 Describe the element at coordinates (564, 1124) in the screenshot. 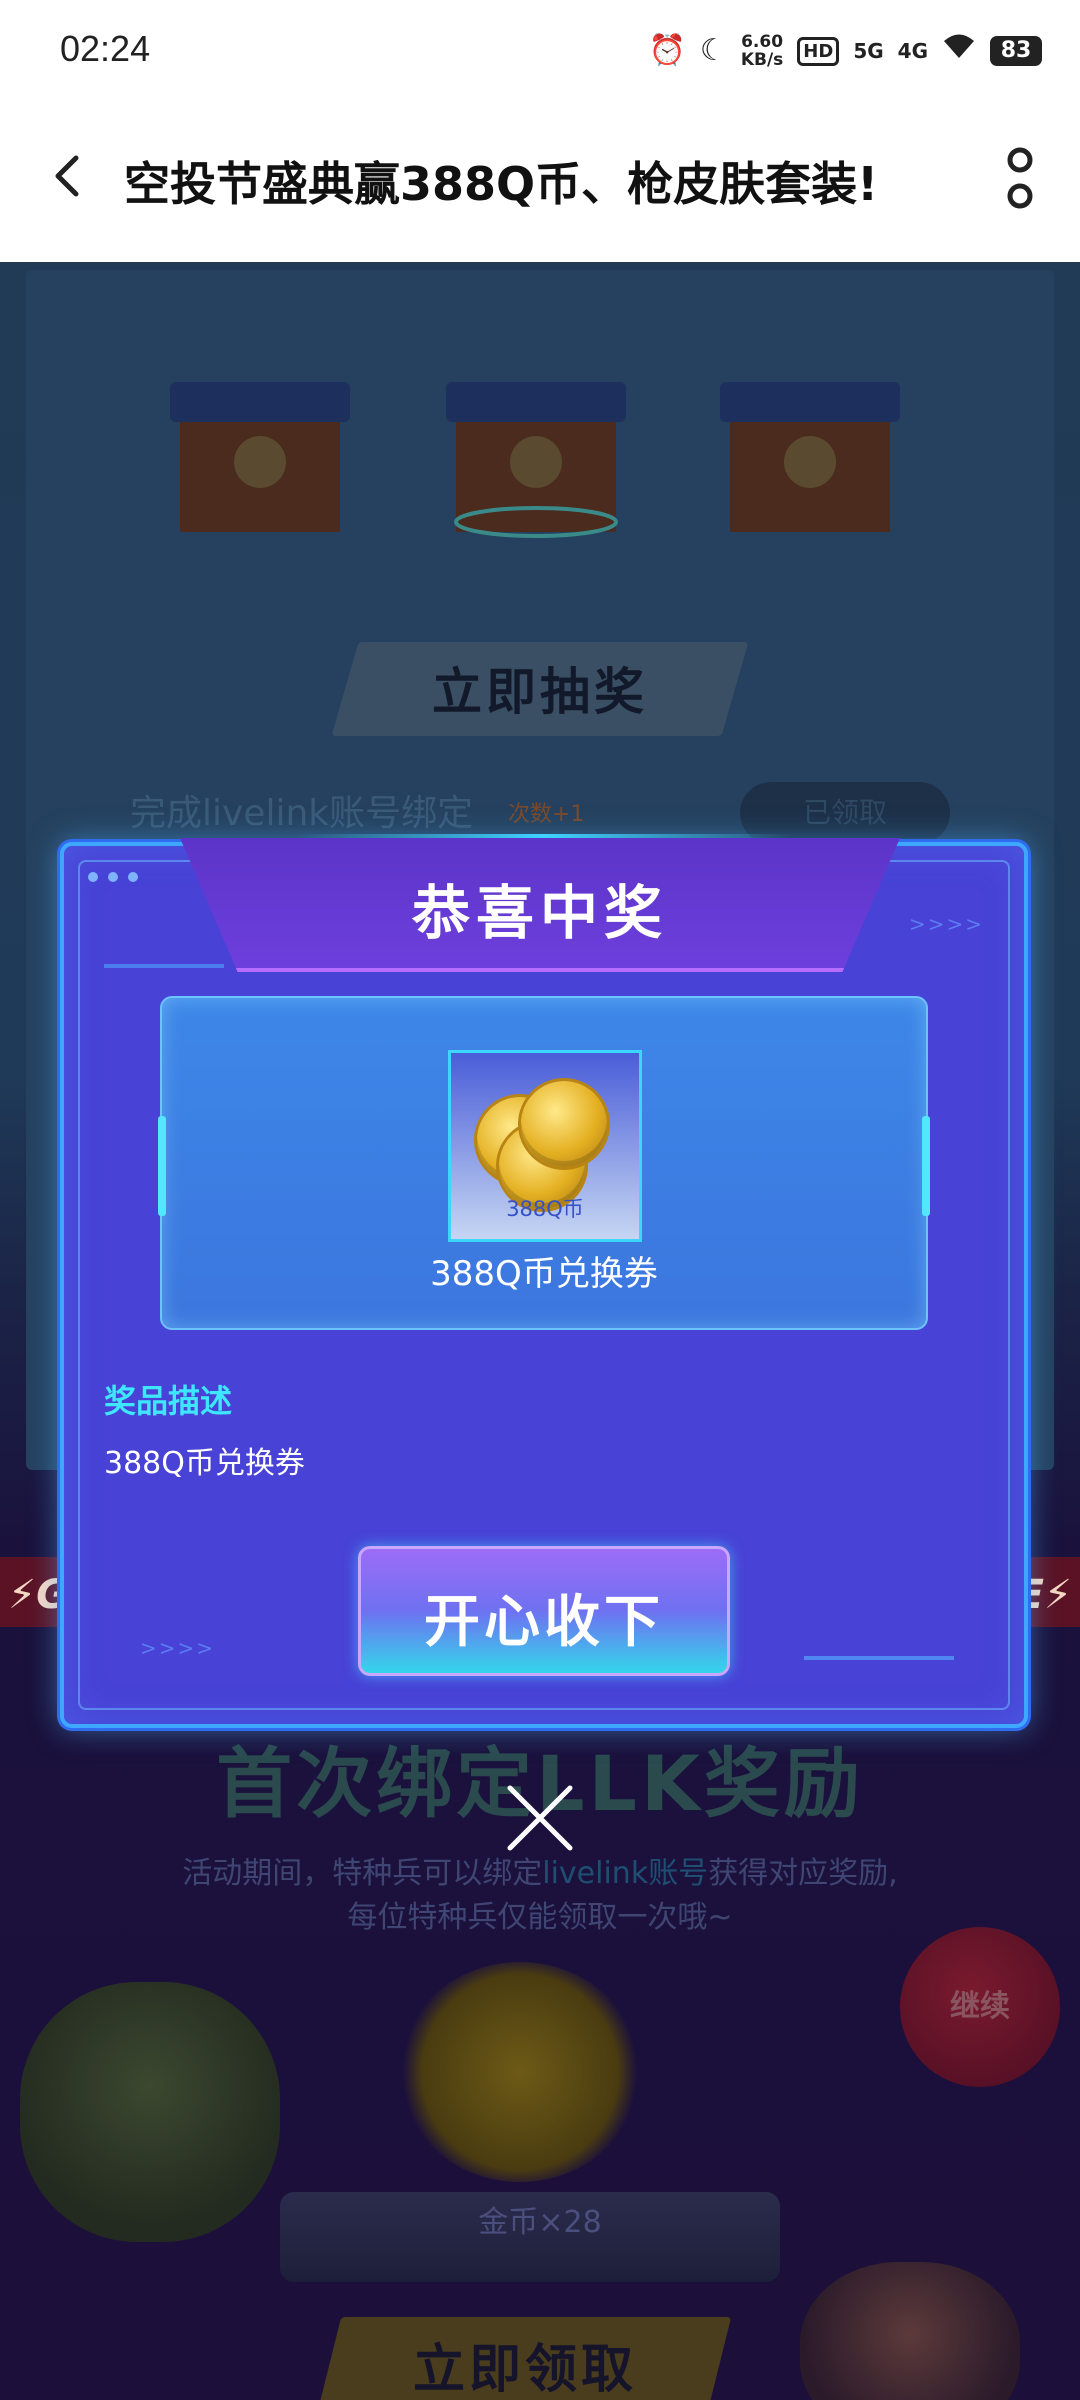

I see `gold-coin-icon` at that location.